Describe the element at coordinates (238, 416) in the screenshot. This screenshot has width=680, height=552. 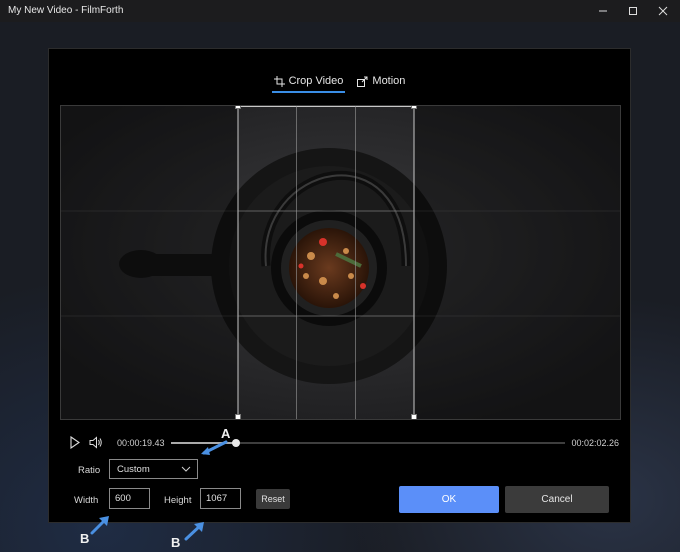
I see `crop-handle-bottom-left` at that location.